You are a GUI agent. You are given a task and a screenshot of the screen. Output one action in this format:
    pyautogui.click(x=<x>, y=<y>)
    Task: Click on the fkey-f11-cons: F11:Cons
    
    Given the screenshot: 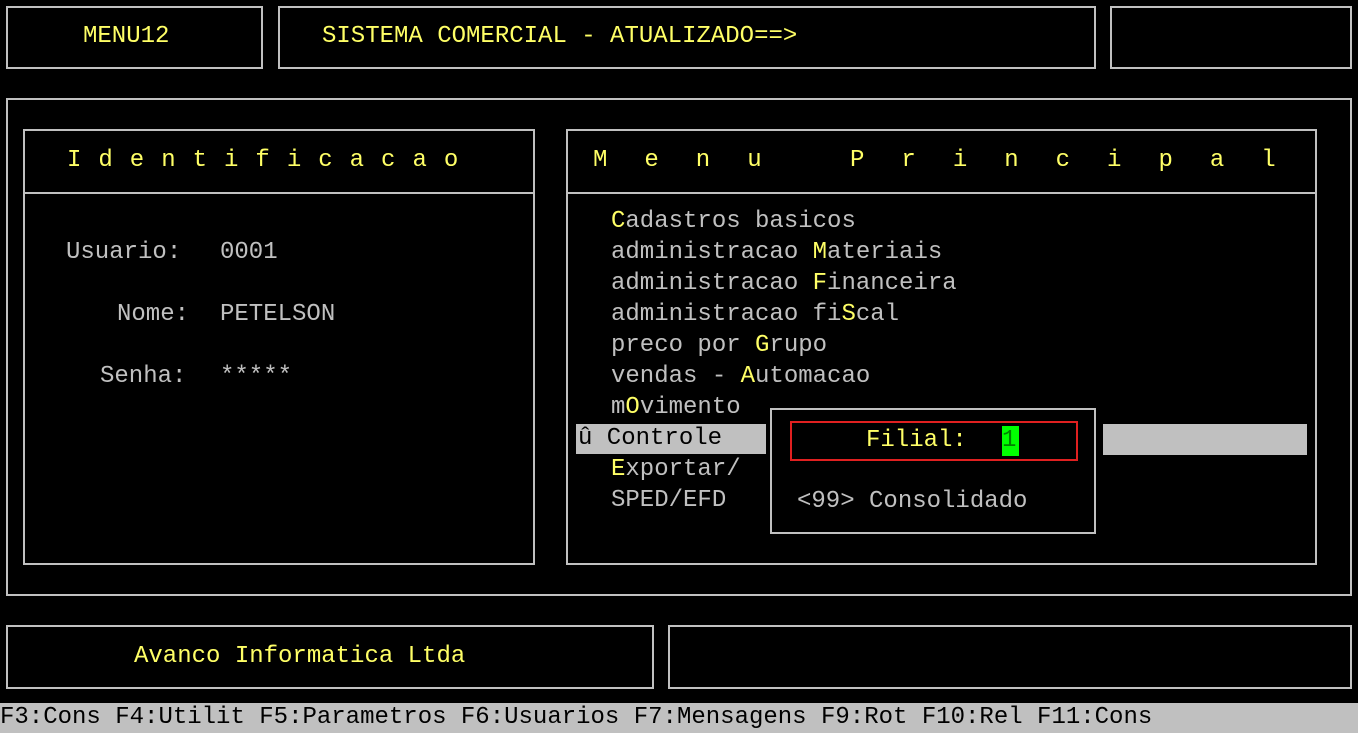 What is the action you would take?
    pyautogui.click(x=1094, y=718)
    